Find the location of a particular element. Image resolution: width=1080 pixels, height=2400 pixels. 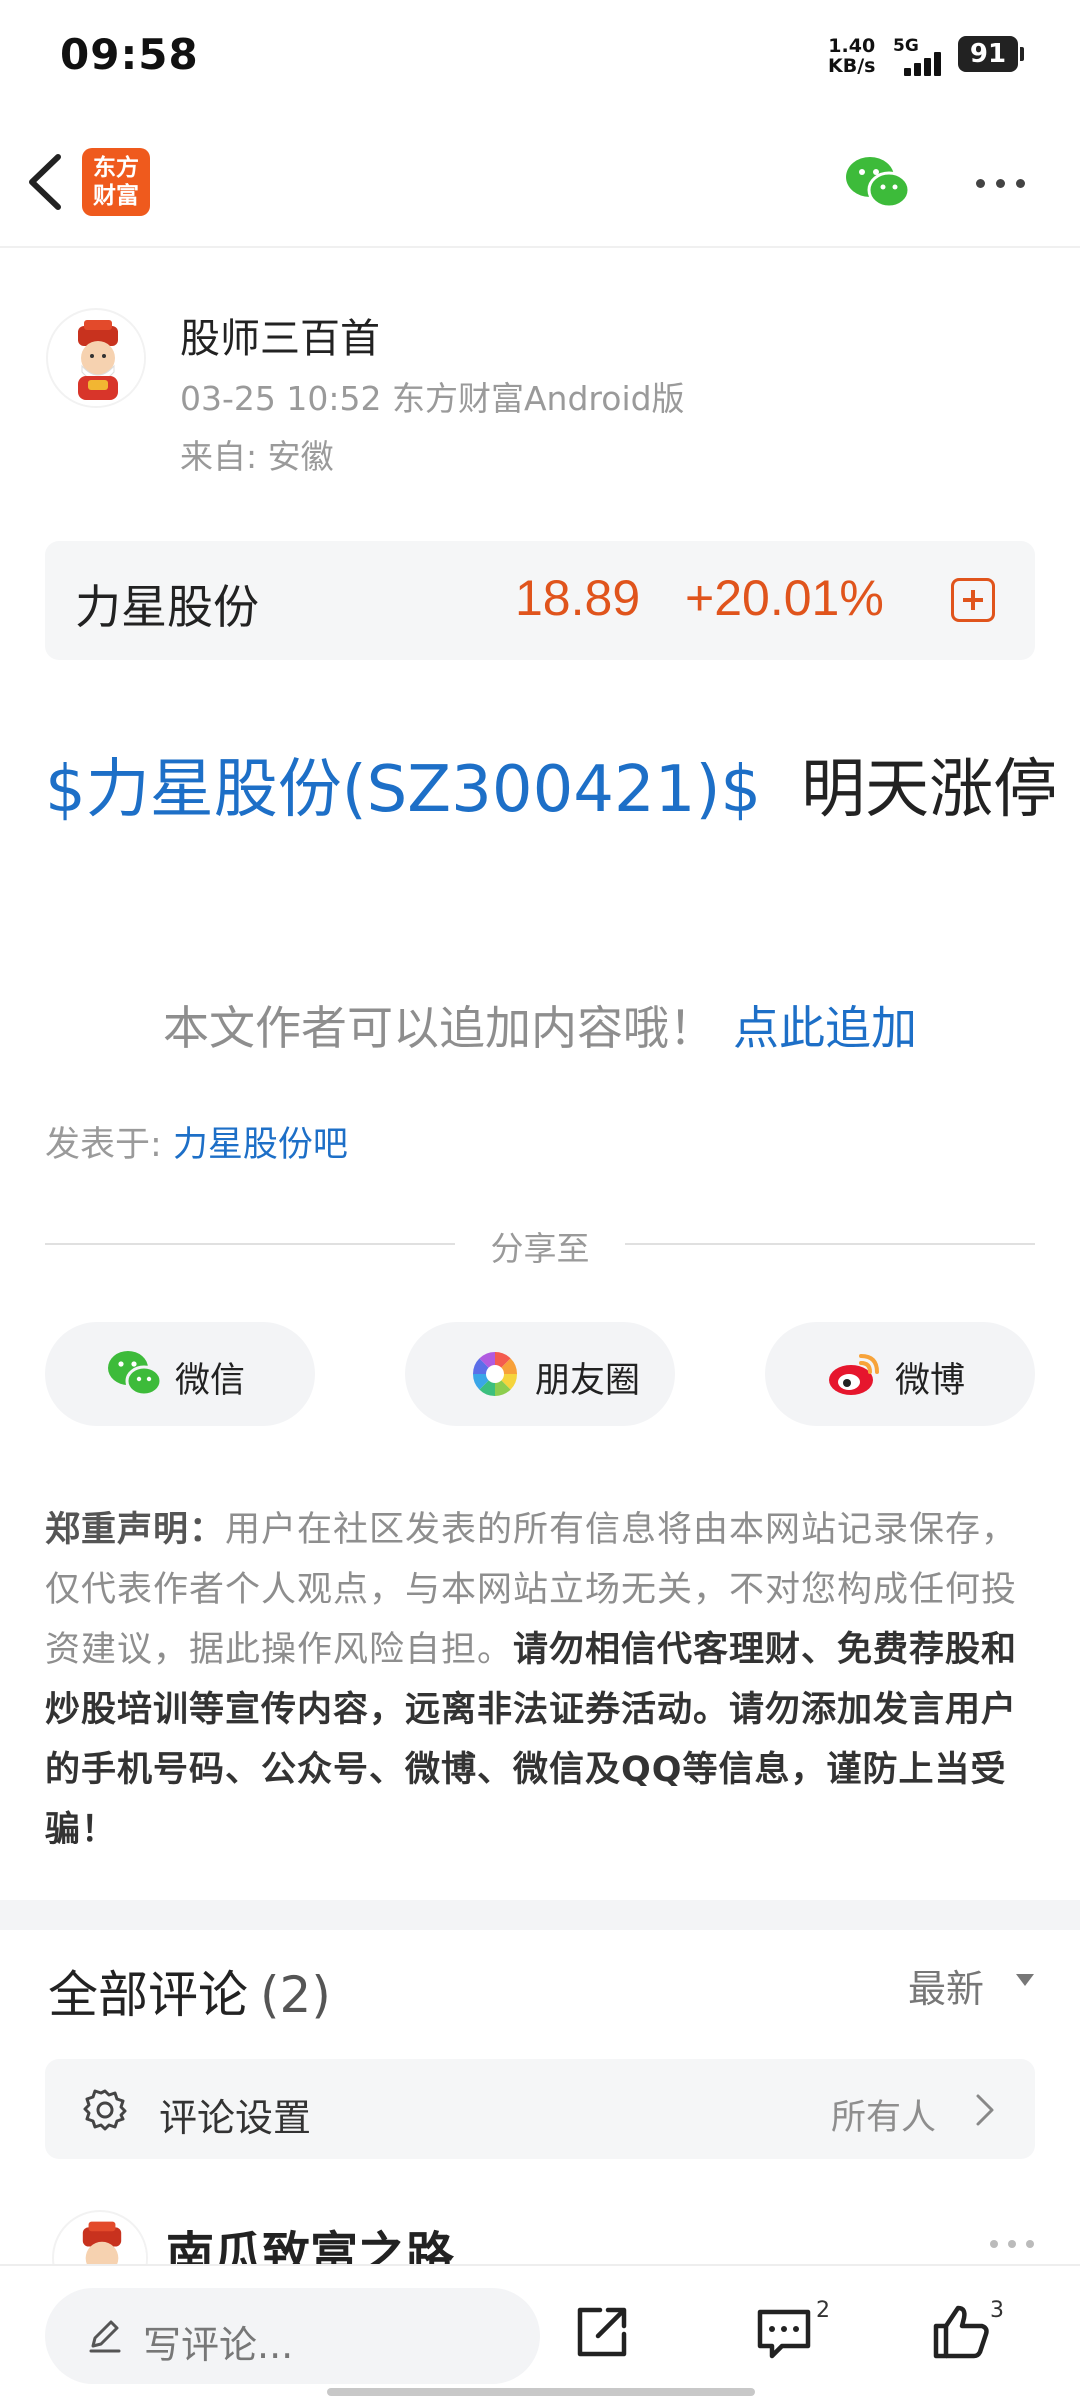

stock-name: 力星股份 is located at coordinates (167, 607).